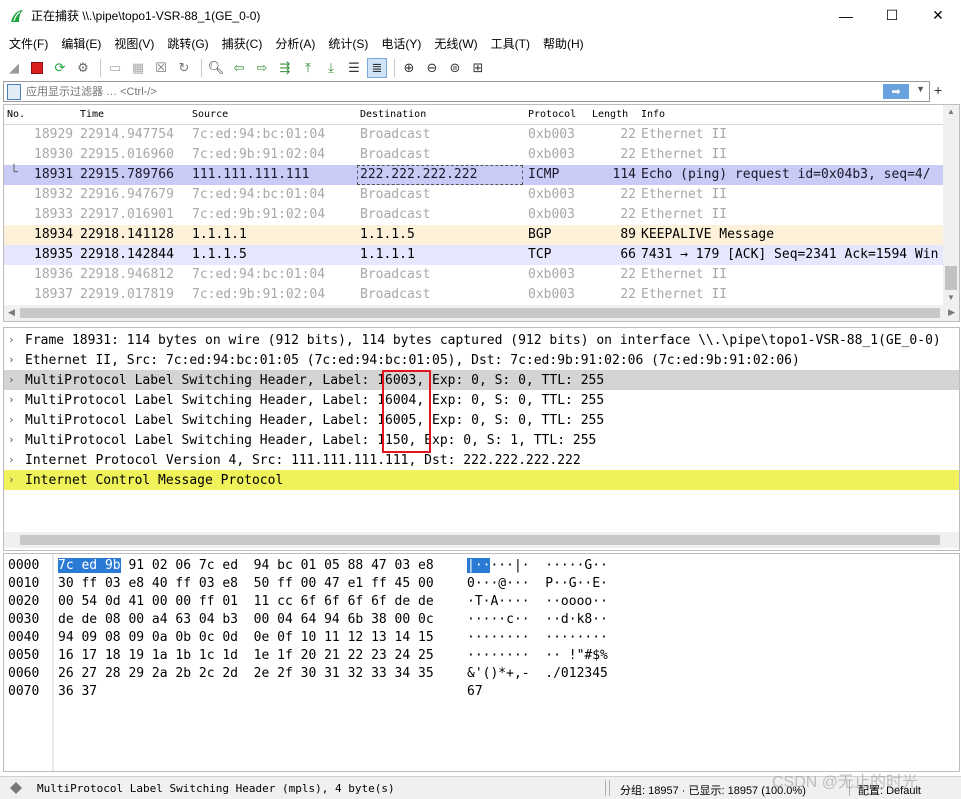  I want to click on byte-ascii-line: 0···@··· P··G··E·, so click(537, 583).